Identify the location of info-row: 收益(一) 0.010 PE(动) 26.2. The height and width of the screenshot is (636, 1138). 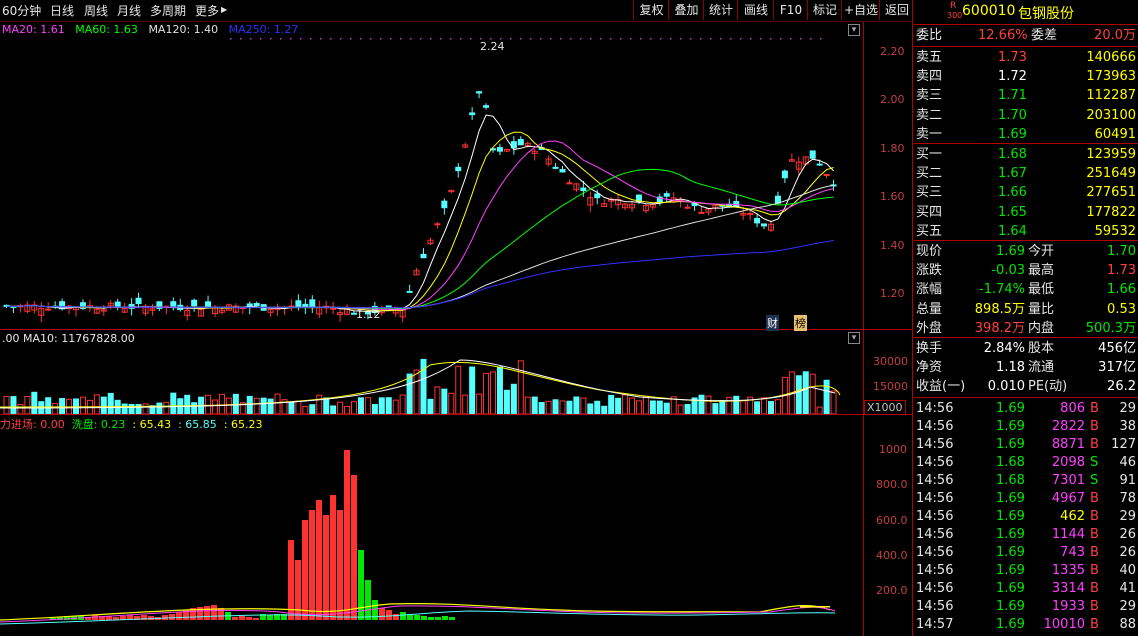
(1026, 386).